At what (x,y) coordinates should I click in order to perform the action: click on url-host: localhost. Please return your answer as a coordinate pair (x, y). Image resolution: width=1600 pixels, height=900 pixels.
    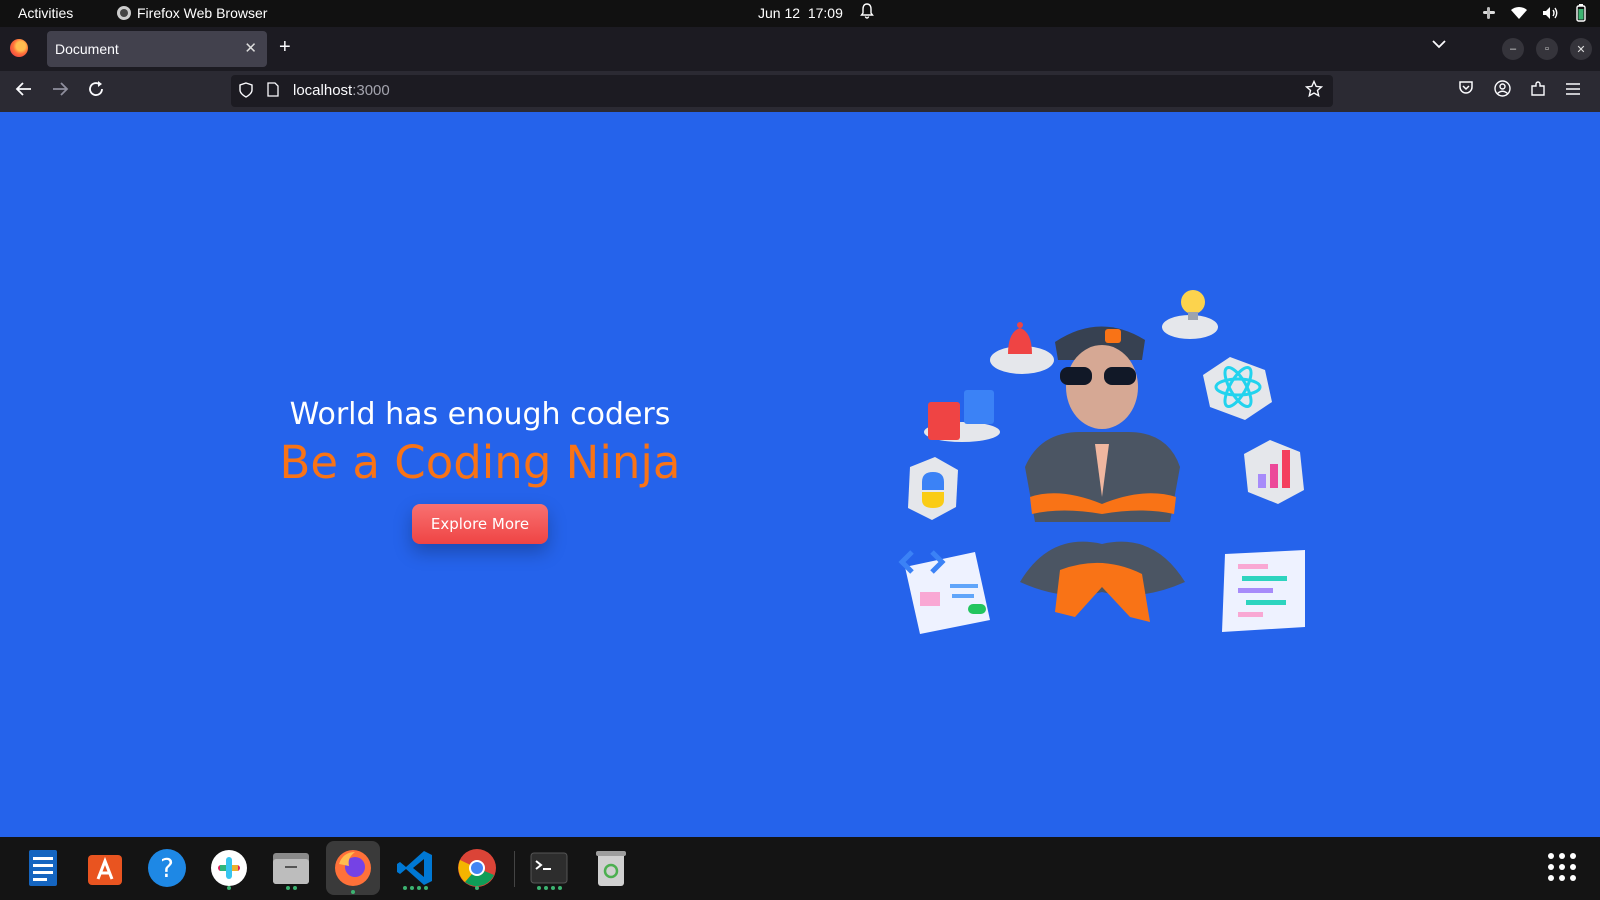
    Looking at the image, I should click on (323, 90).